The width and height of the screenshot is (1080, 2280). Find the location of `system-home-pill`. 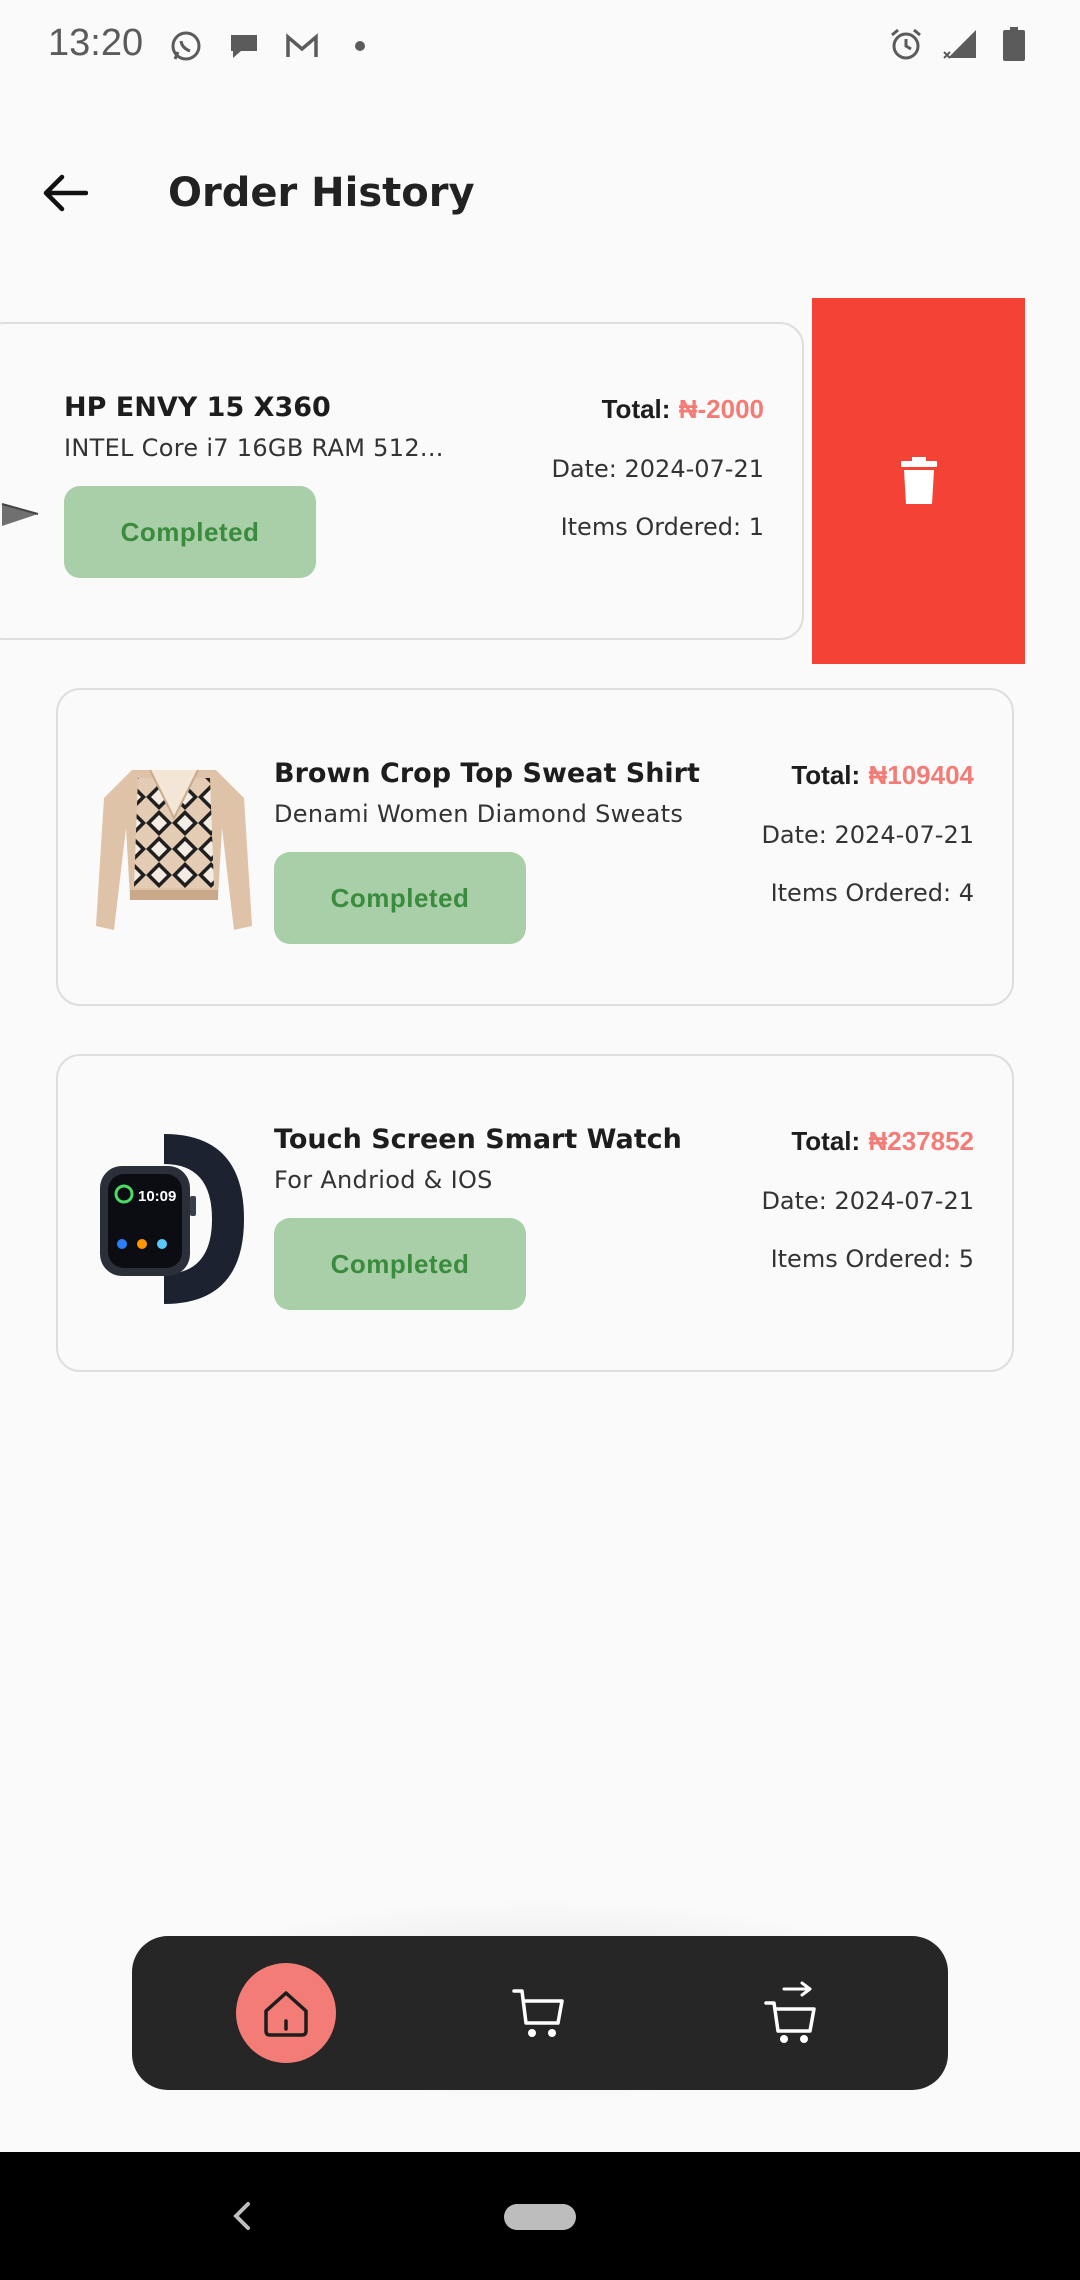

system-home-pill is located at coordinates (540, 2217).